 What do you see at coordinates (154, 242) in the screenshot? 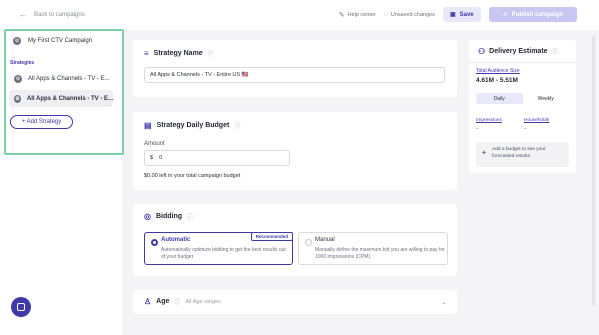
I see `radio-selected` at bounding box center [154, 242].